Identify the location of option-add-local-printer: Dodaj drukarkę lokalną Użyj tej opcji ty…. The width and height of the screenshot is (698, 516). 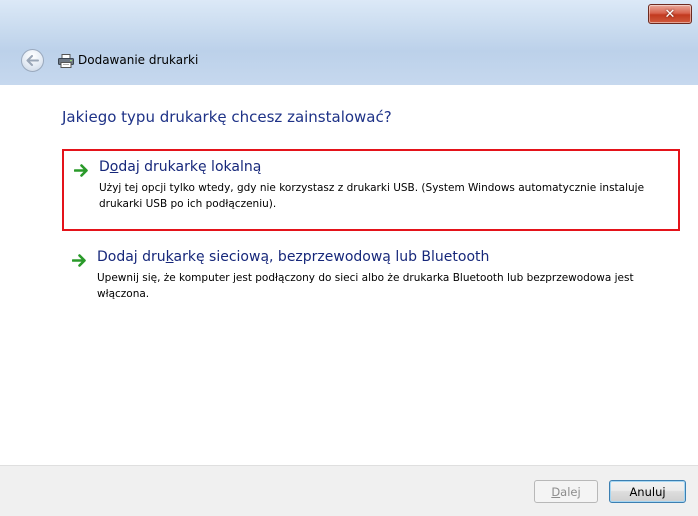
(371, 190).